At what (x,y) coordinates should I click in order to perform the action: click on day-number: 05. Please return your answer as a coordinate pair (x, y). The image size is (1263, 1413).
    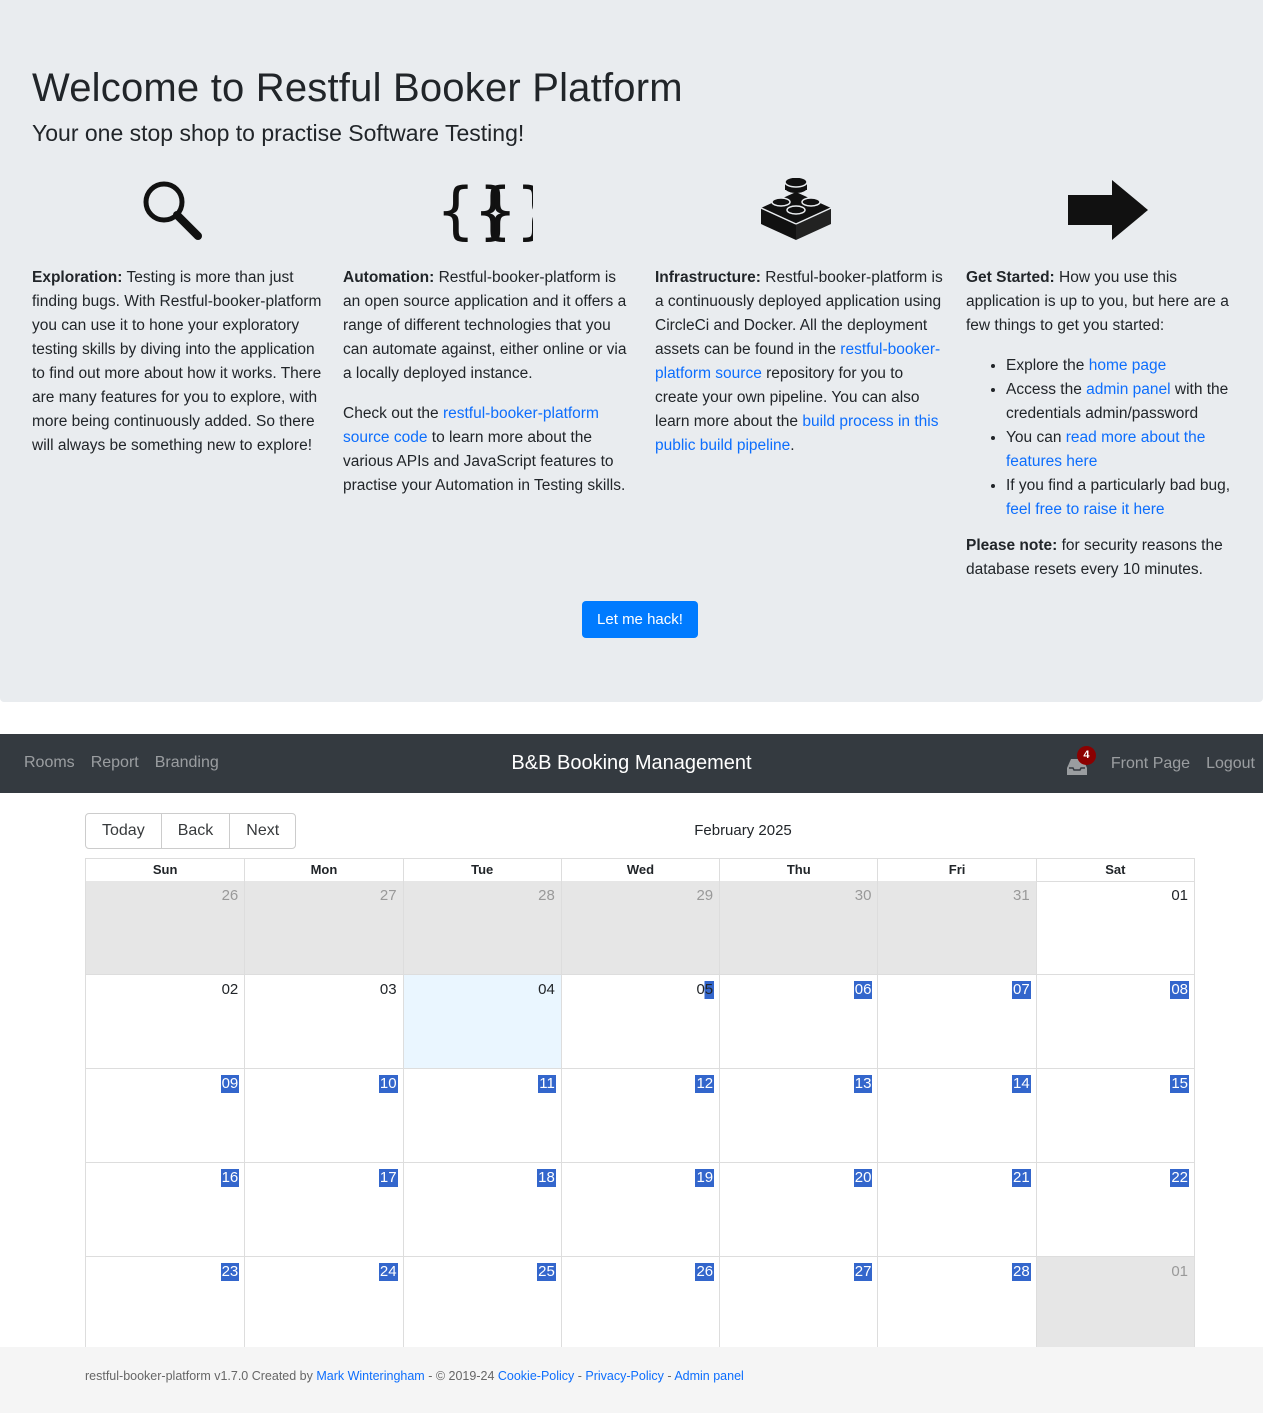
    Looking at the image, I should click on (705, 990).